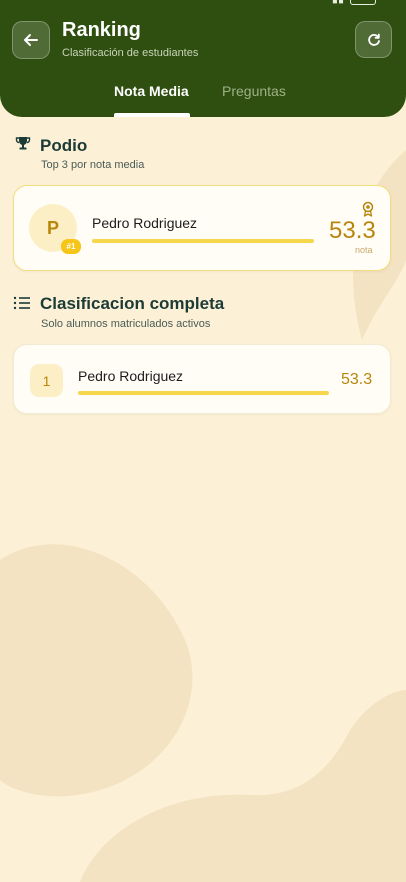  I want to click on list-icon, so click(21, 303).